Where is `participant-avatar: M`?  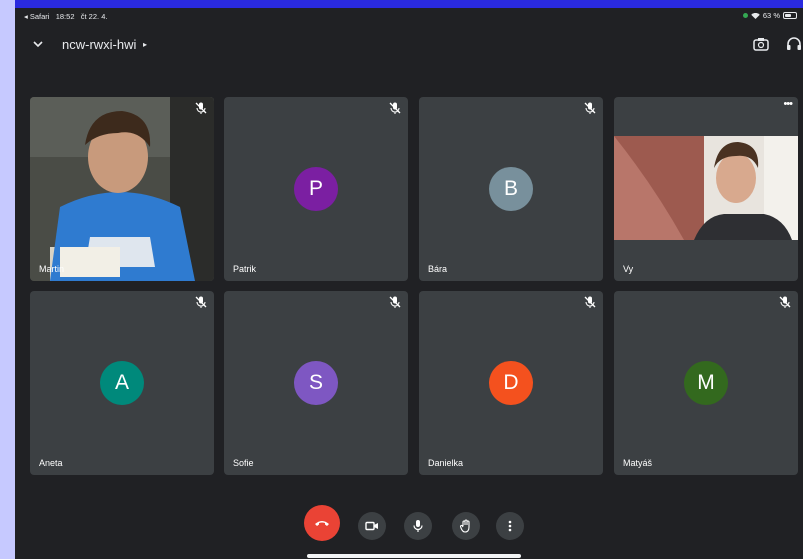
participant-avatar: M is located at coordinates (706, 383).